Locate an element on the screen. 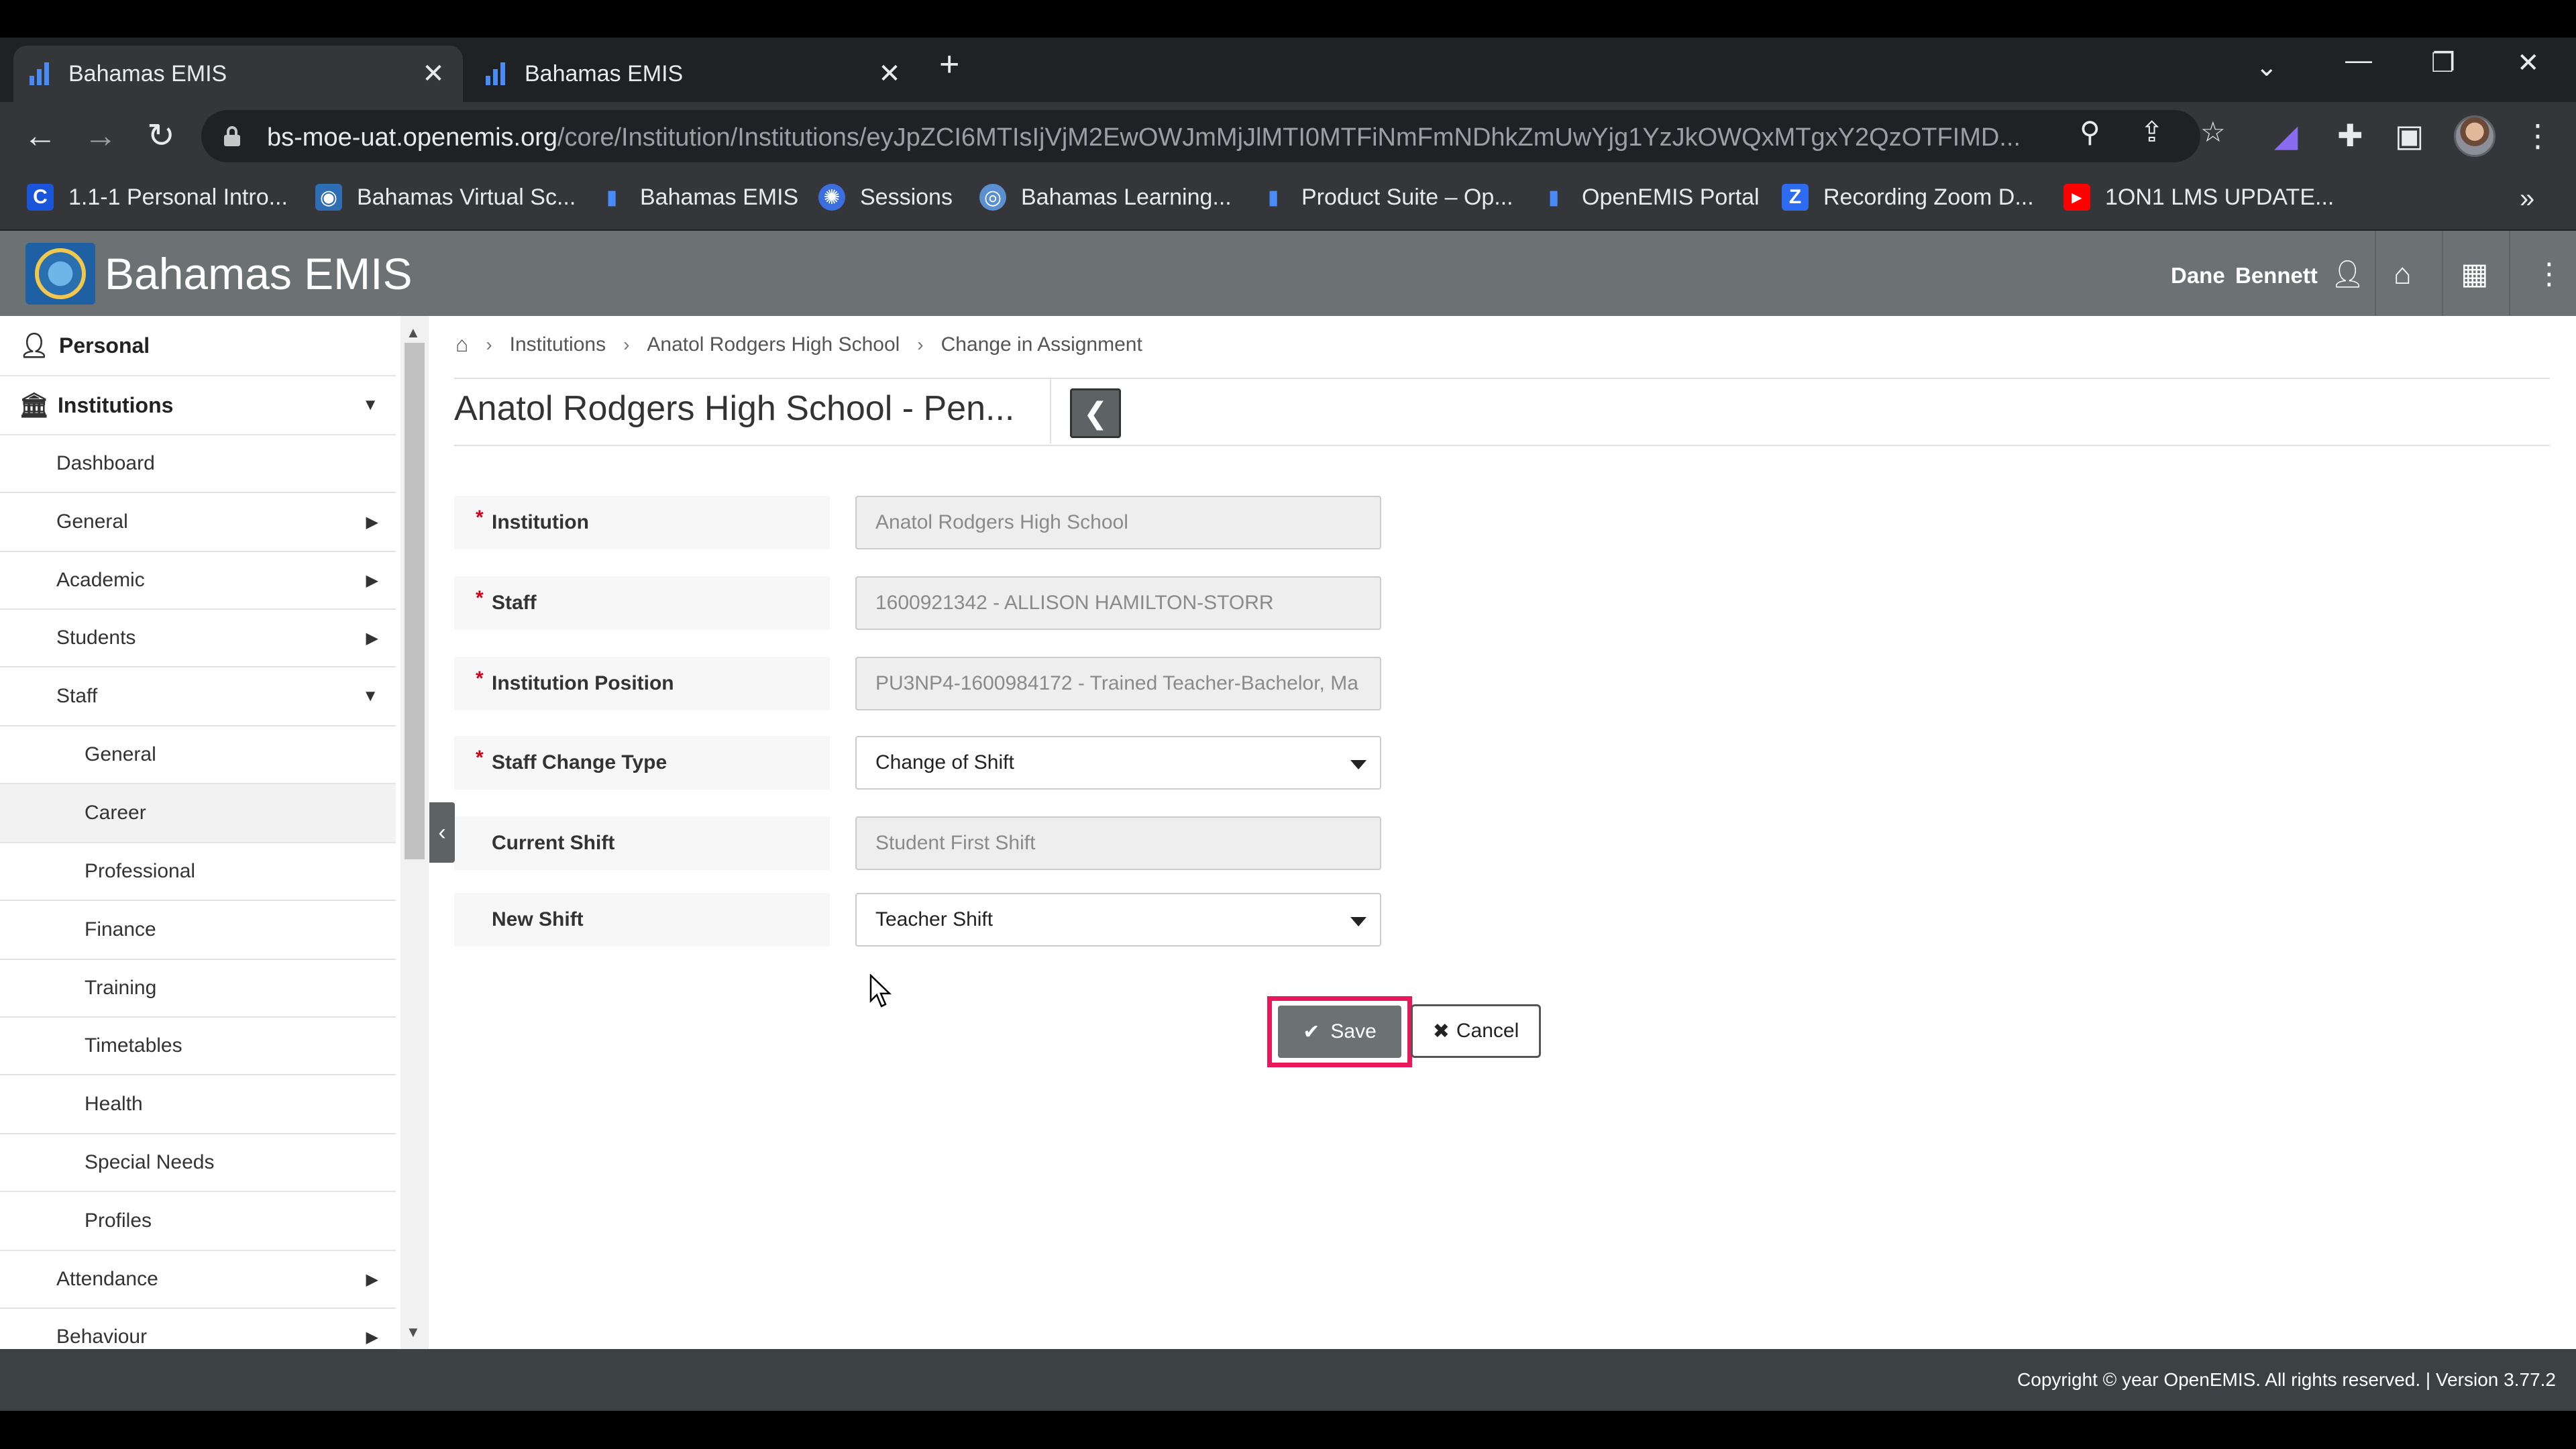 The height and width of the screenshot is (1449, 2576). emis-bars-icon is located at coordinates (497, 73).